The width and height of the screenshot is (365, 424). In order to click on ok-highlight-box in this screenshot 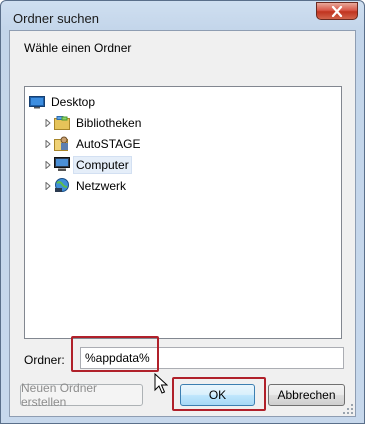, I will do `click(219, 394)`.